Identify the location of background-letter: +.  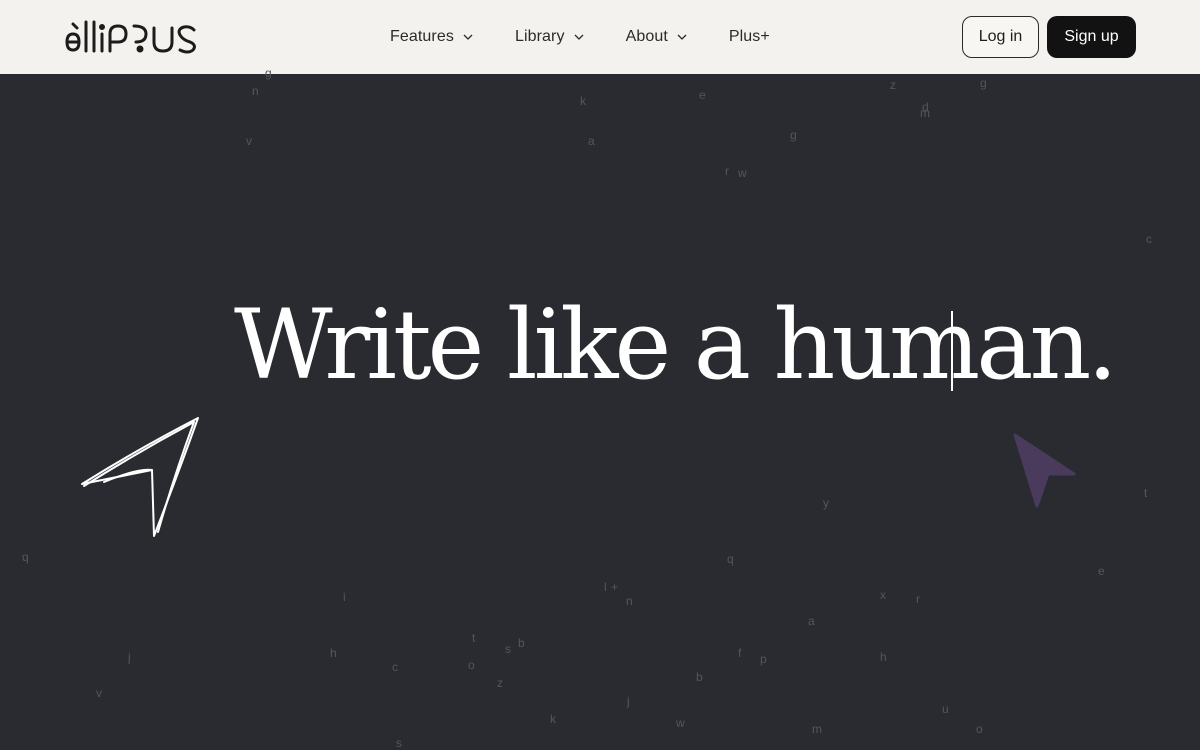
(615, 587).